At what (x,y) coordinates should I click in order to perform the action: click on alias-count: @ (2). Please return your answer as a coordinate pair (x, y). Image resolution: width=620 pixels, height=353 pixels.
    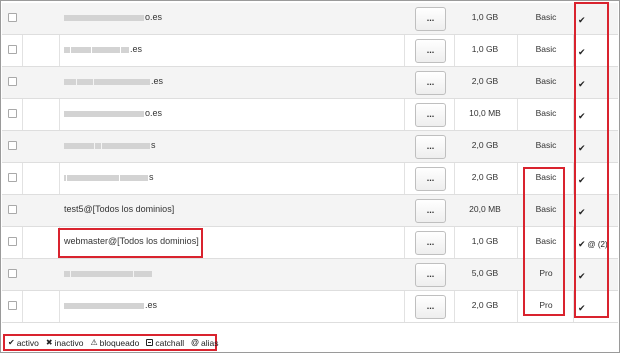
    Looking at the image, I should click on (598, 244).